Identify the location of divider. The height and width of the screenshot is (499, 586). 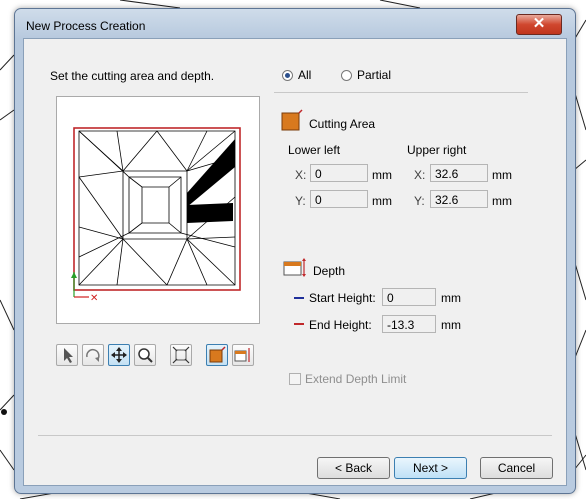
(401, 92).